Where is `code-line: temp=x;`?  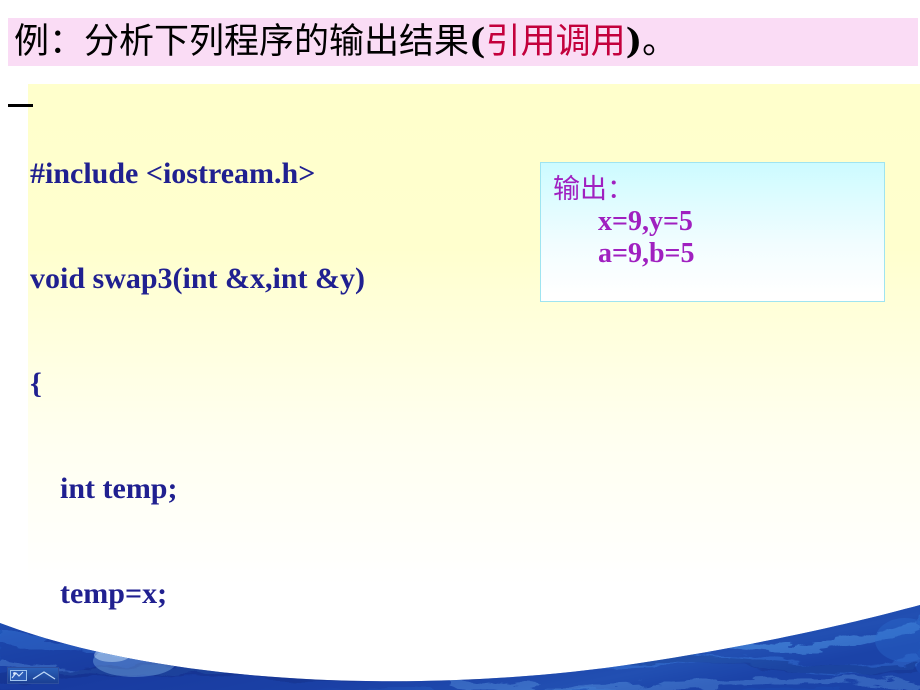
code-line: temp=x; is located at coordinates (99, 593).